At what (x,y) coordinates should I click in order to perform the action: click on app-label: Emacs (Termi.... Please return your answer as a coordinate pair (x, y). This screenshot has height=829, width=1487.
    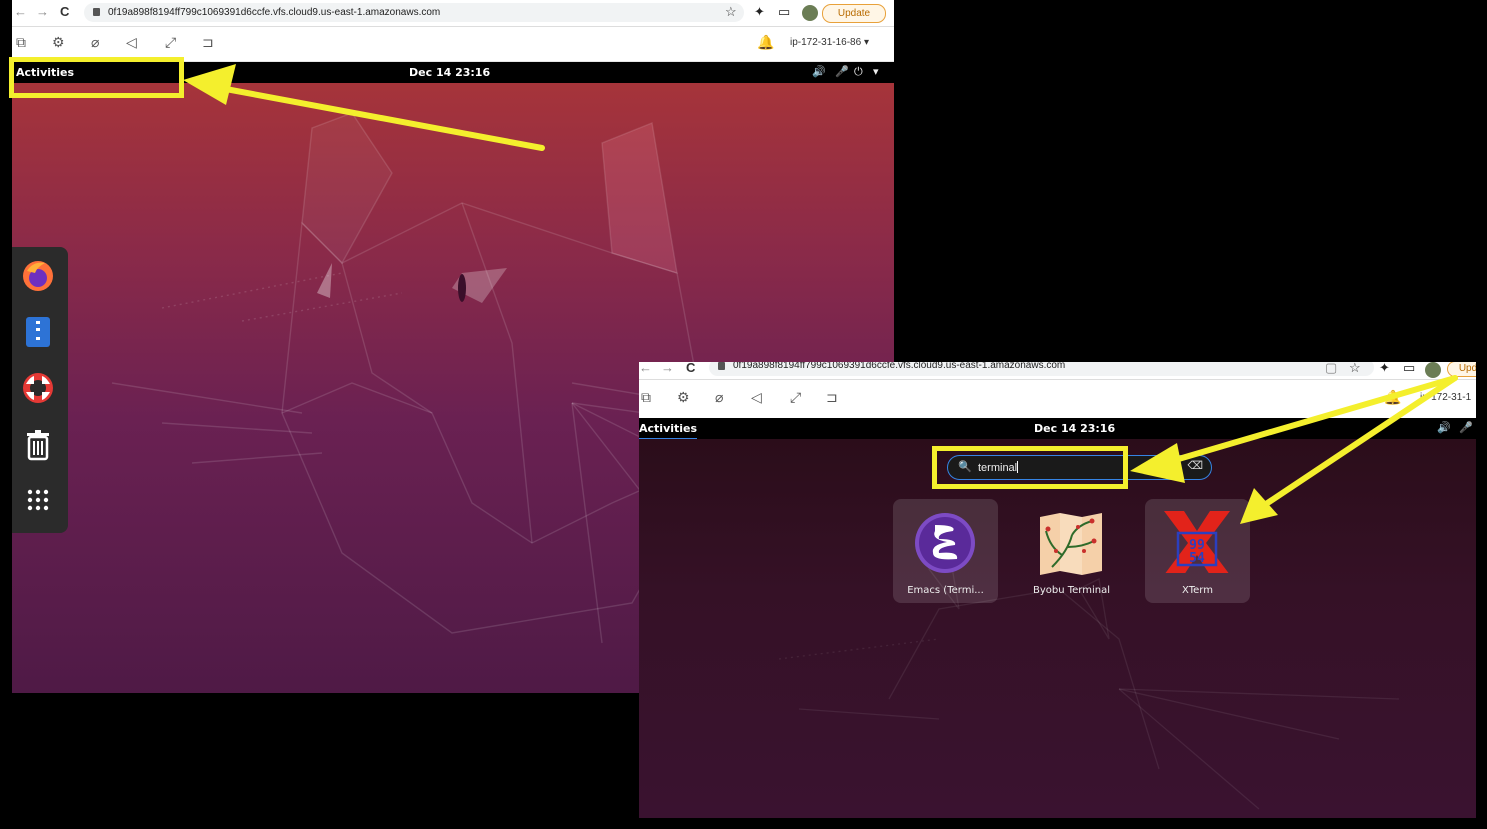
    Looking at the image, I should click on (945, 590).